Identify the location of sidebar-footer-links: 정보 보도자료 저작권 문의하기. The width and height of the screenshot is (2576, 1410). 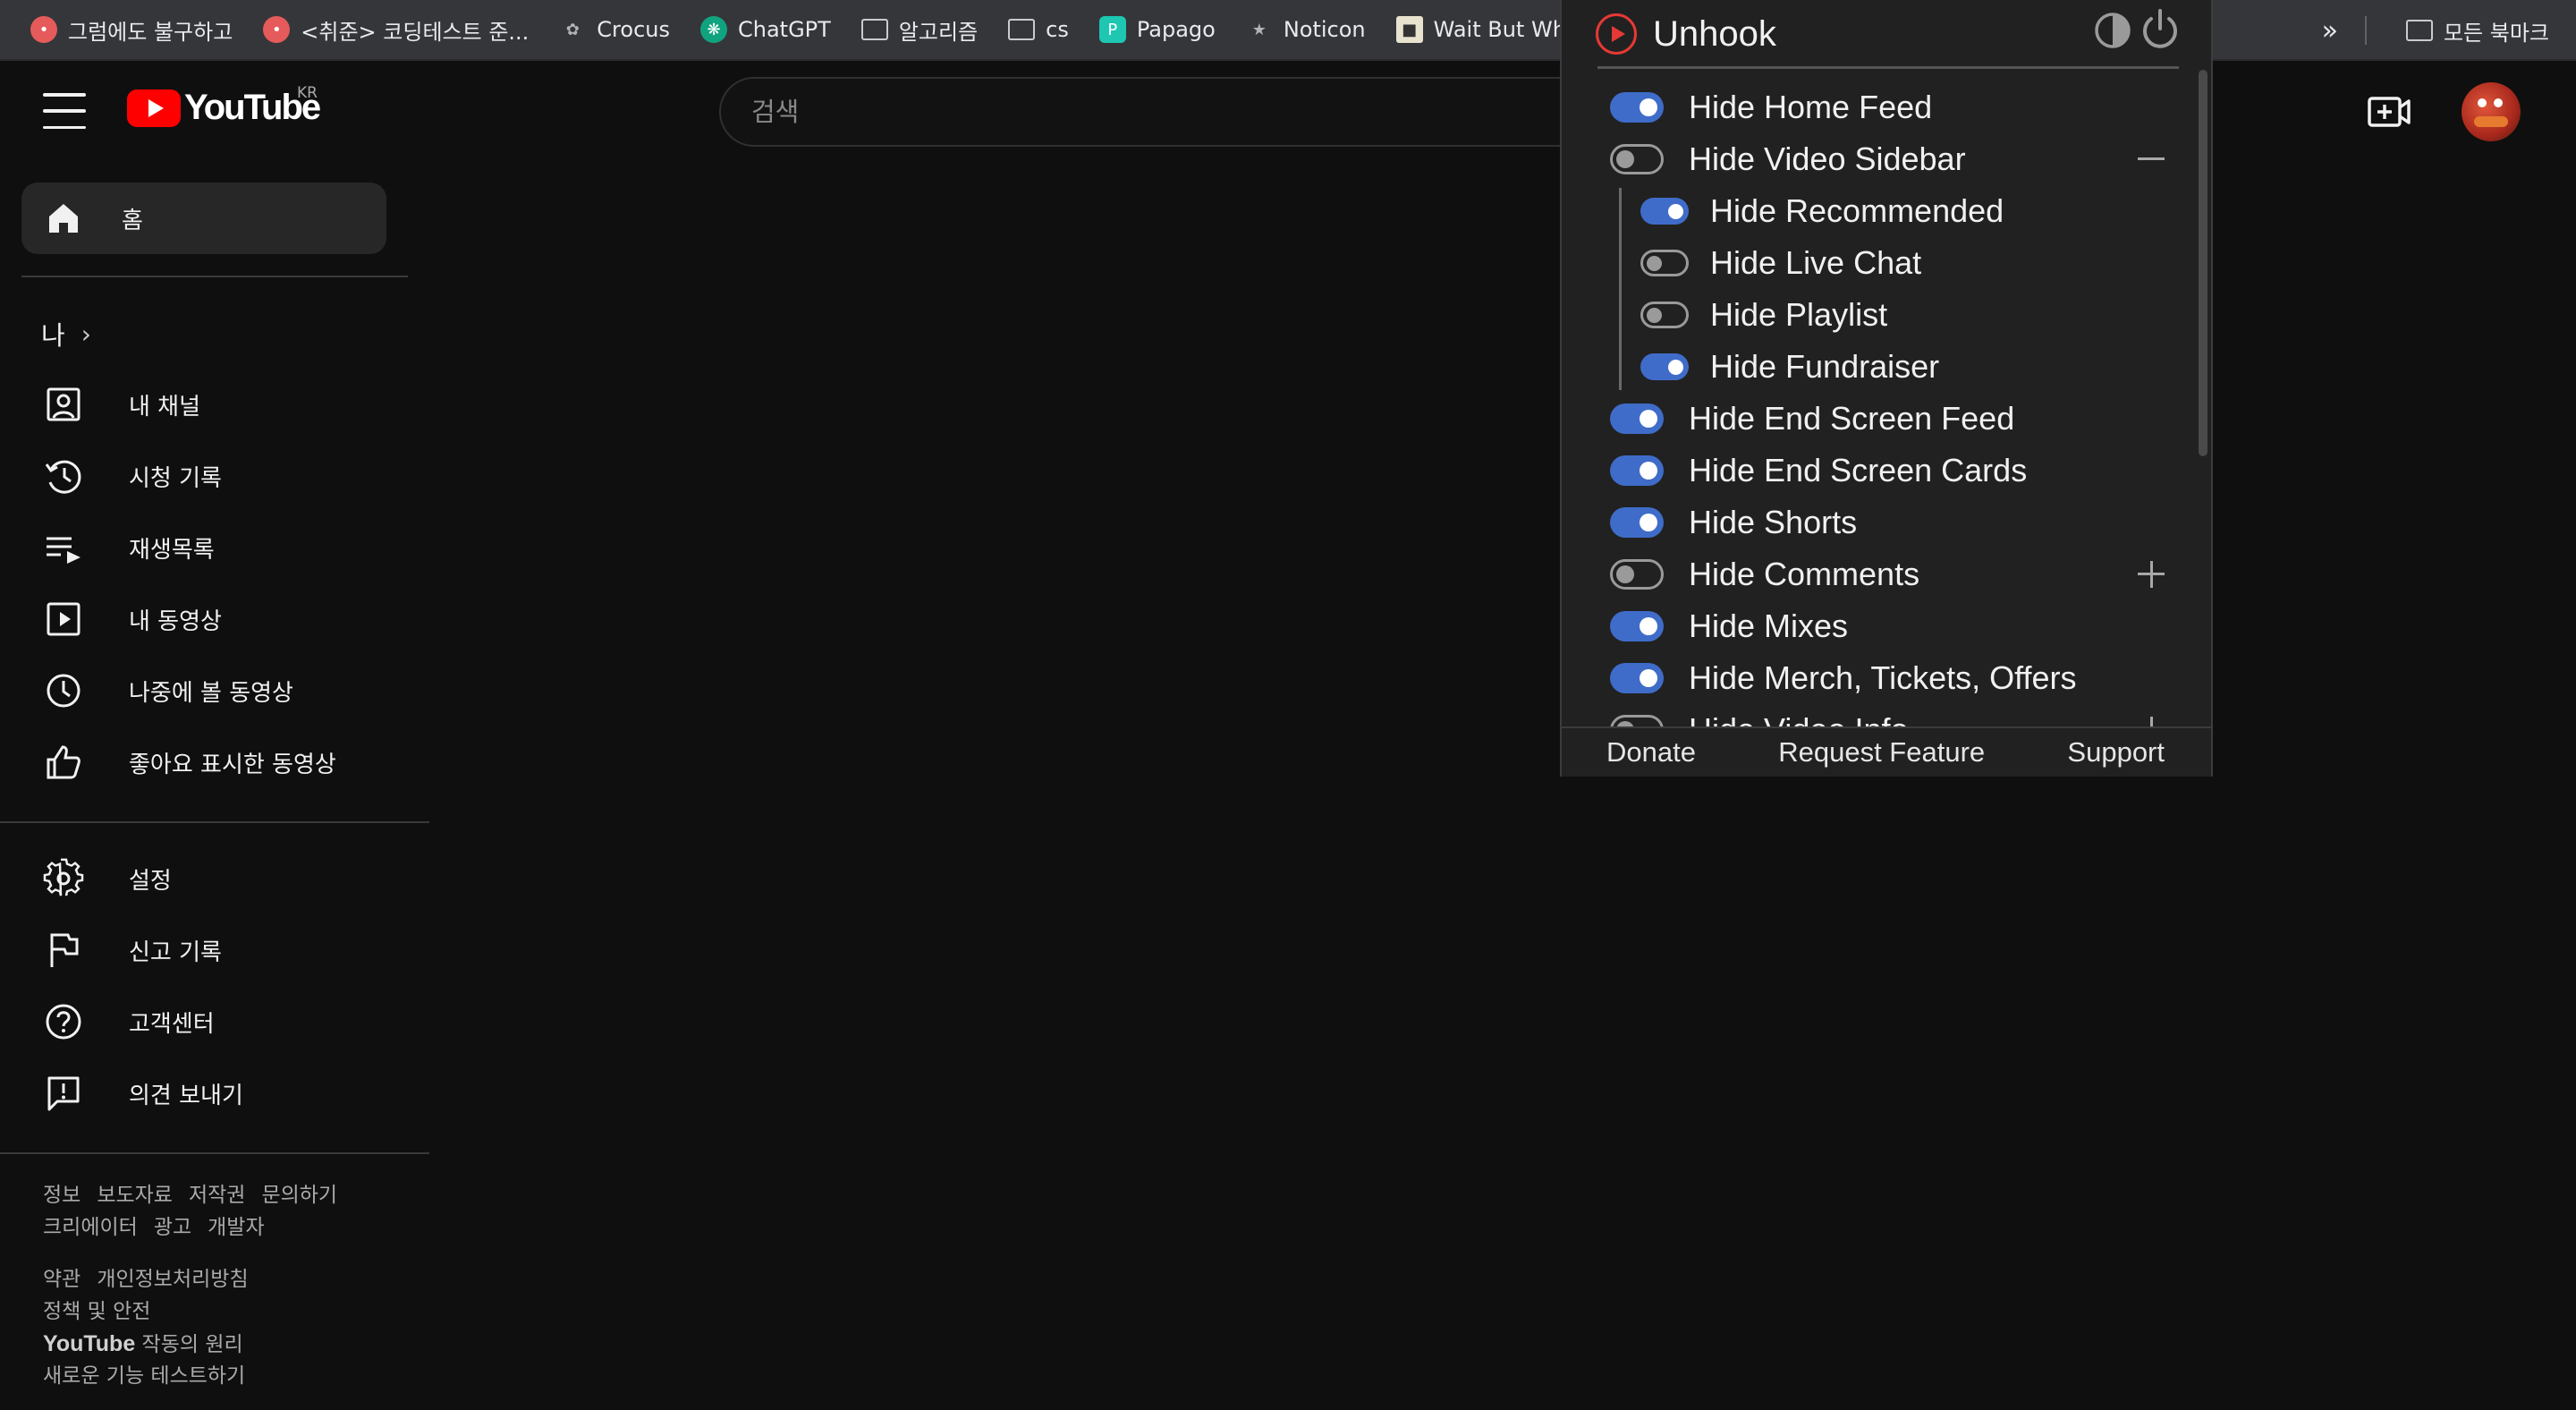
(198, 1195).